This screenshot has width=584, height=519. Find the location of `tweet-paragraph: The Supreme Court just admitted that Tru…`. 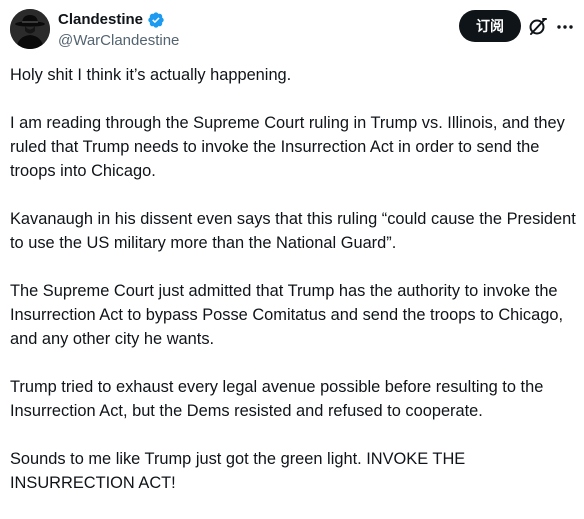

tweet-paragraph: The Supreme Court just admitted that Tru… is located at coordinates (287, 315).